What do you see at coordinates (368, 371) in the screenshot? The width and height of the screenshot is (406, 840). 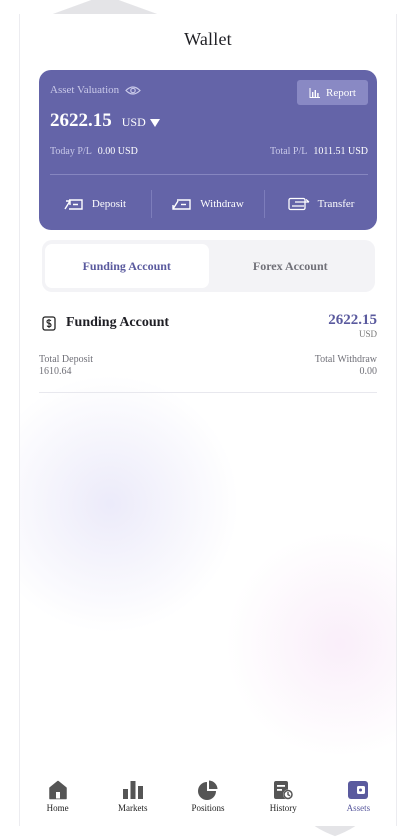 I see `total-withdraw-value: 0.00` at bounding box center [368, 371].